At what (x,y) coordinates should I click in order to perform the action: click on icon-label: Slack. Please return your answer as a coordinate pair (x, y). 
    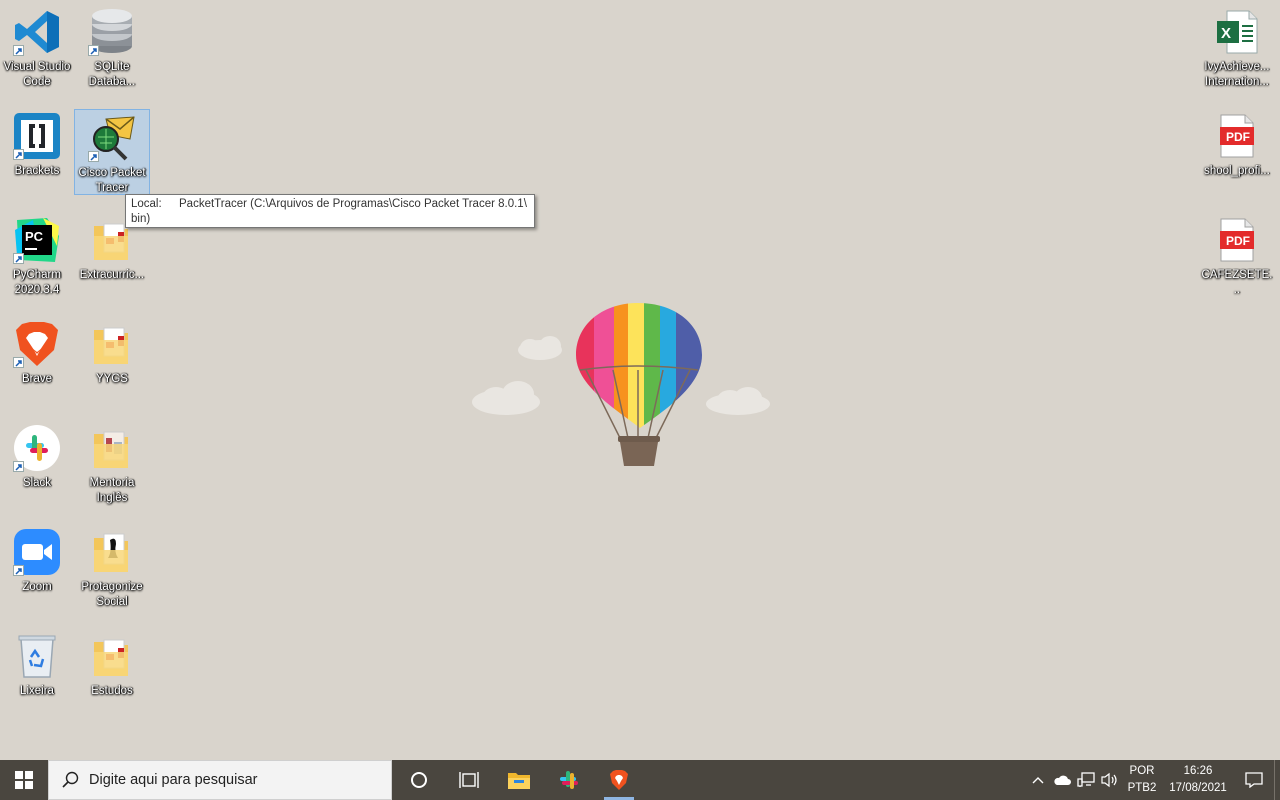
    Looking at the image, I should click on (37, 483).